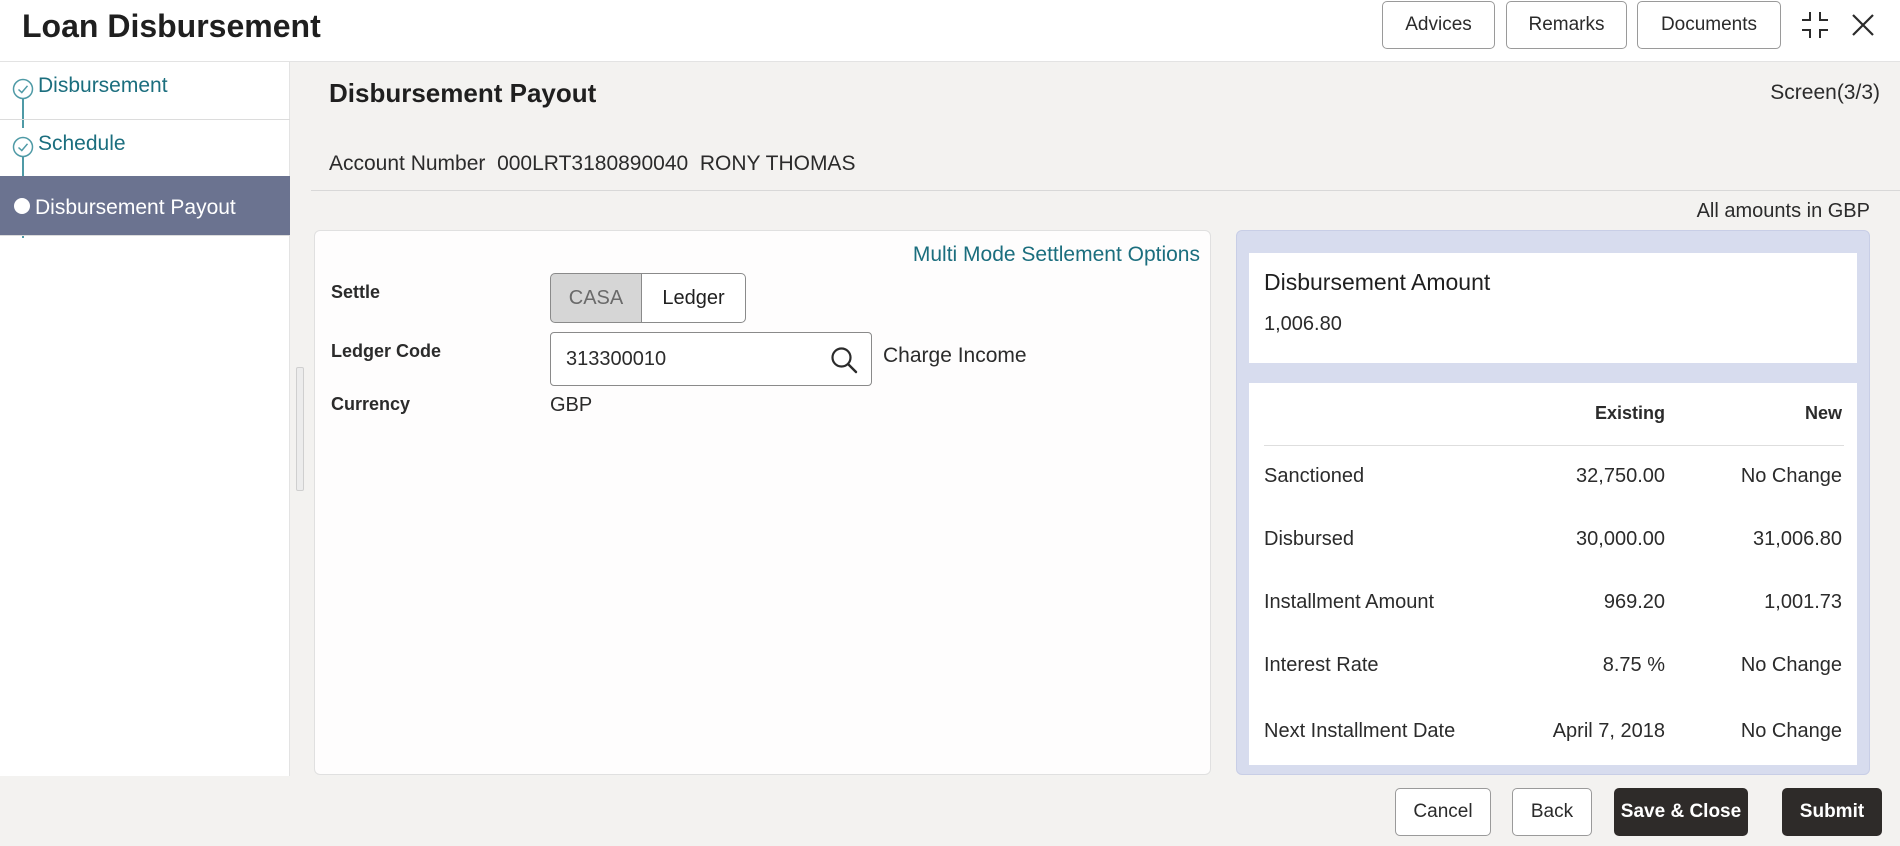  Describe the element at coordinates (1566, 25) in the screenshot. I see `remarks-button: Remarks` at that location.